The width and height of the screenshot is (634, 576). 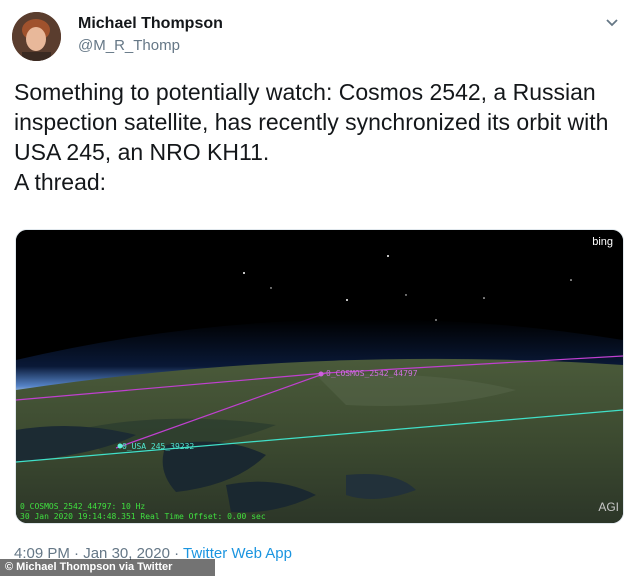 I want to click on author-name: Michael Thompson, so click(x=150, y=24).